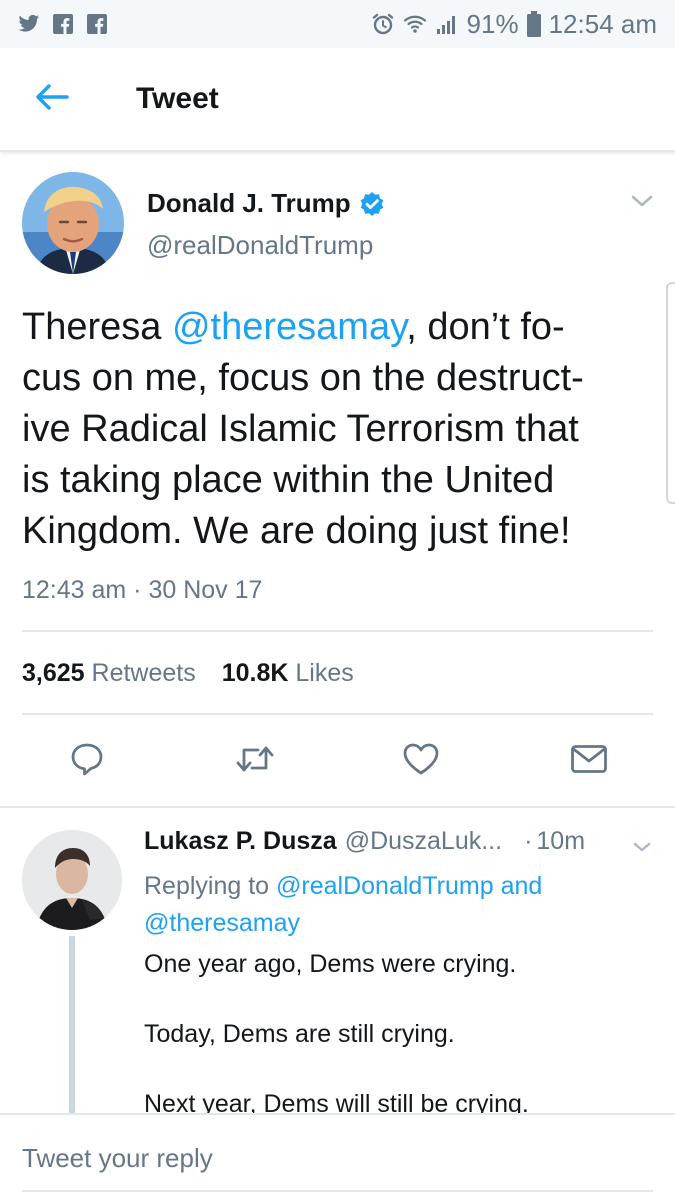  Describe the element at coordinates (117, 1158) in the screenshot. I see `reply-input: Tweet your reply` at that location.